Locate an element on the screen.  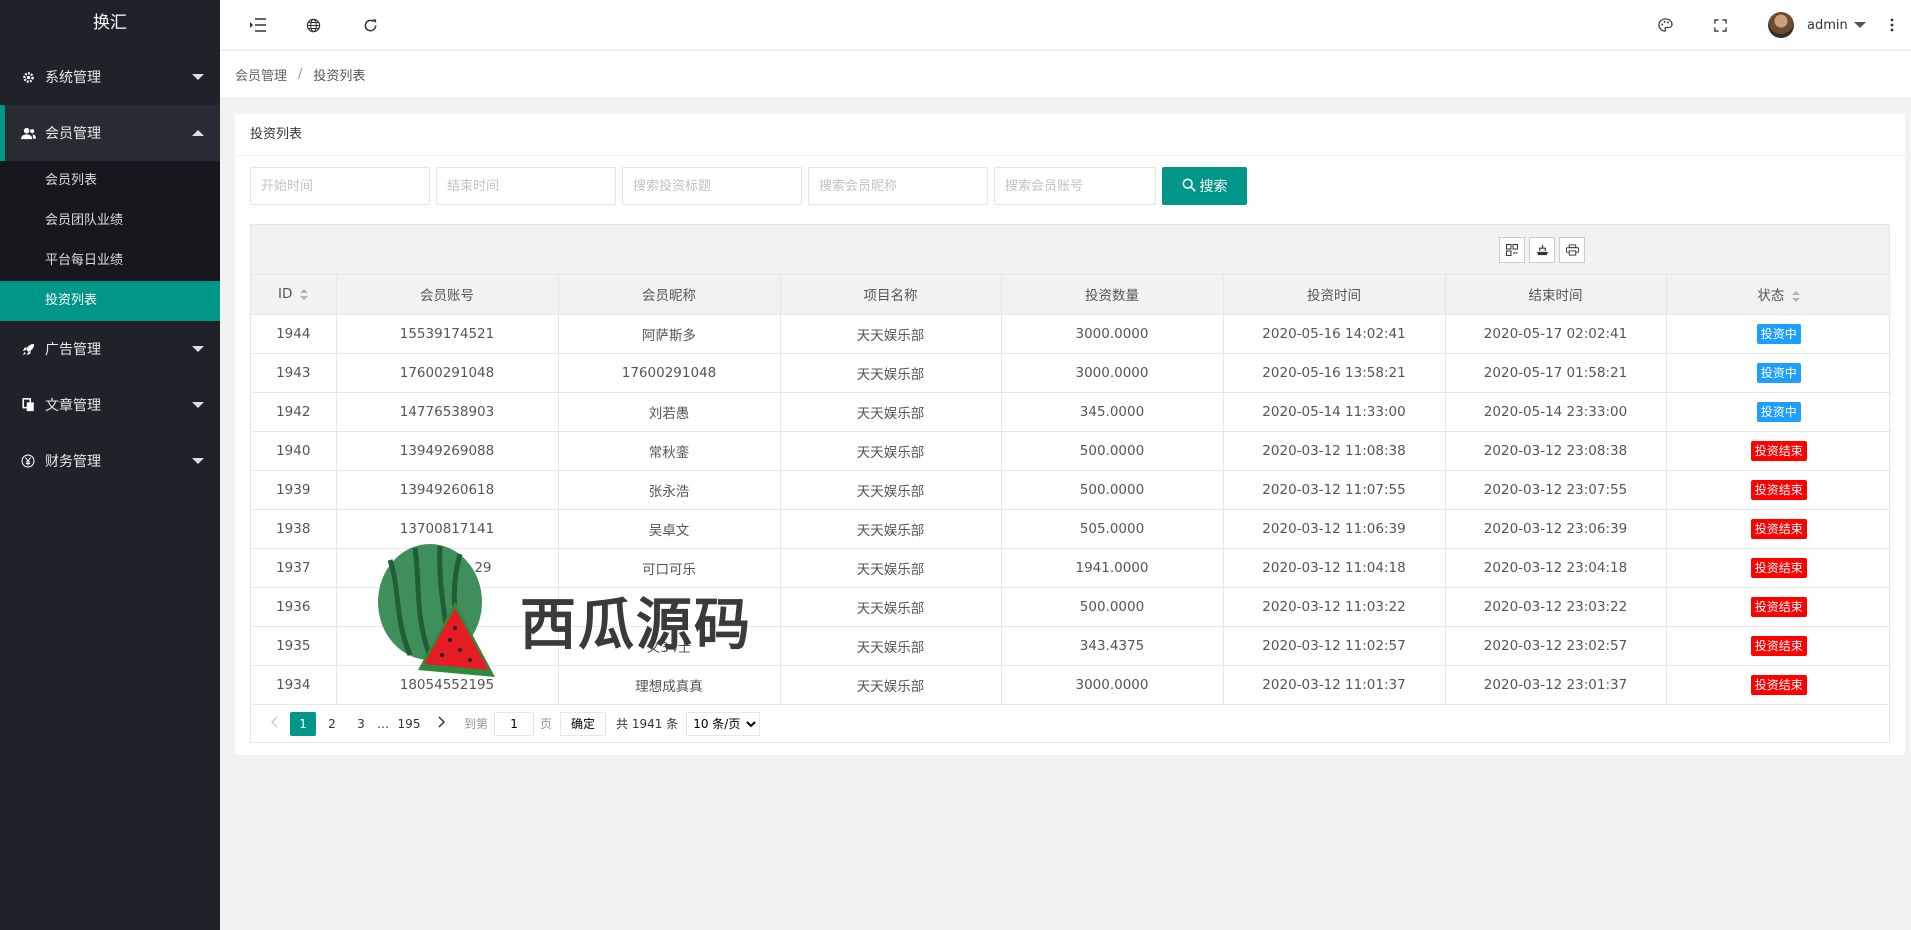
theme-icon is located at coordinates (1665, 25).